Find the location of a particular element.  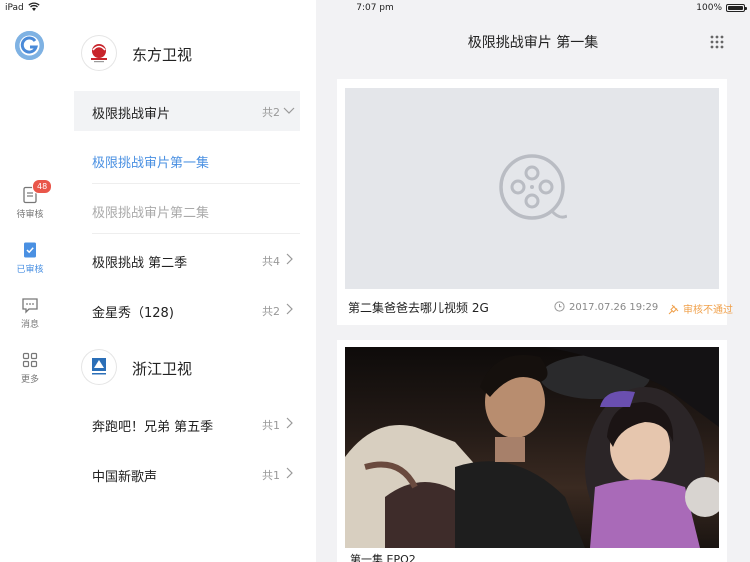

review-status: 审核不通过 is located at coordinates (700, 308).